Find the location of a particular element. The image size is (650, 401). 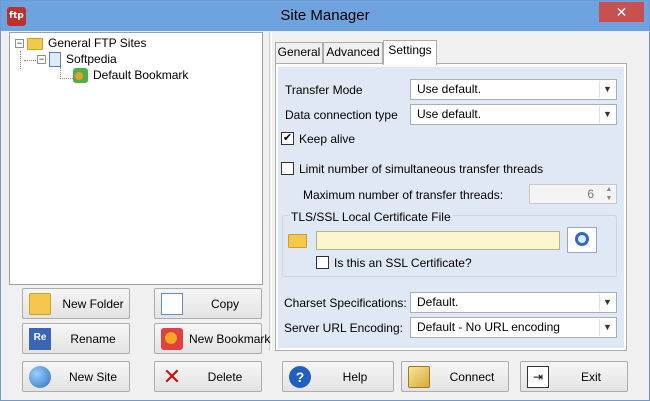

delete-button-label: Delete is located at coordinates (225, 376).